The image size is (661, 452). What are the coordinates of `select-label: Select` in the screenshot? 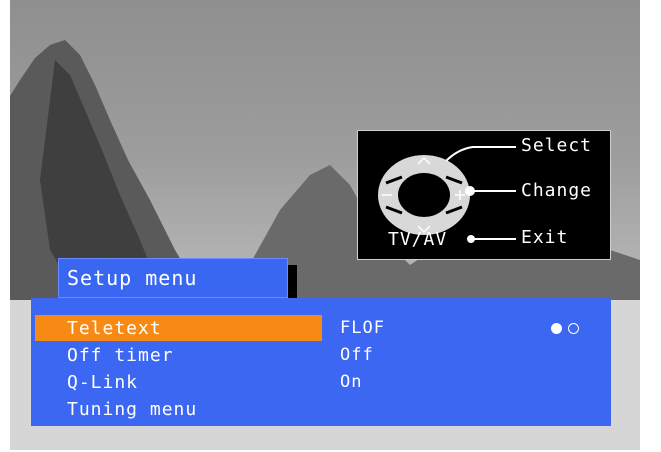 It's located at (557, 145).